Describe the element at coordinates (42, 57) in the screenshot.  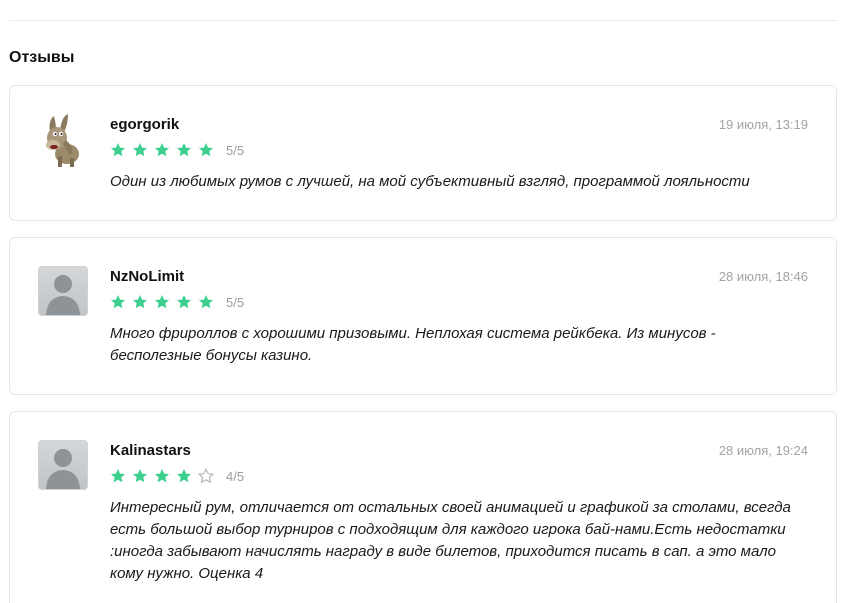
I see `section-title: Отзывы` at that location.